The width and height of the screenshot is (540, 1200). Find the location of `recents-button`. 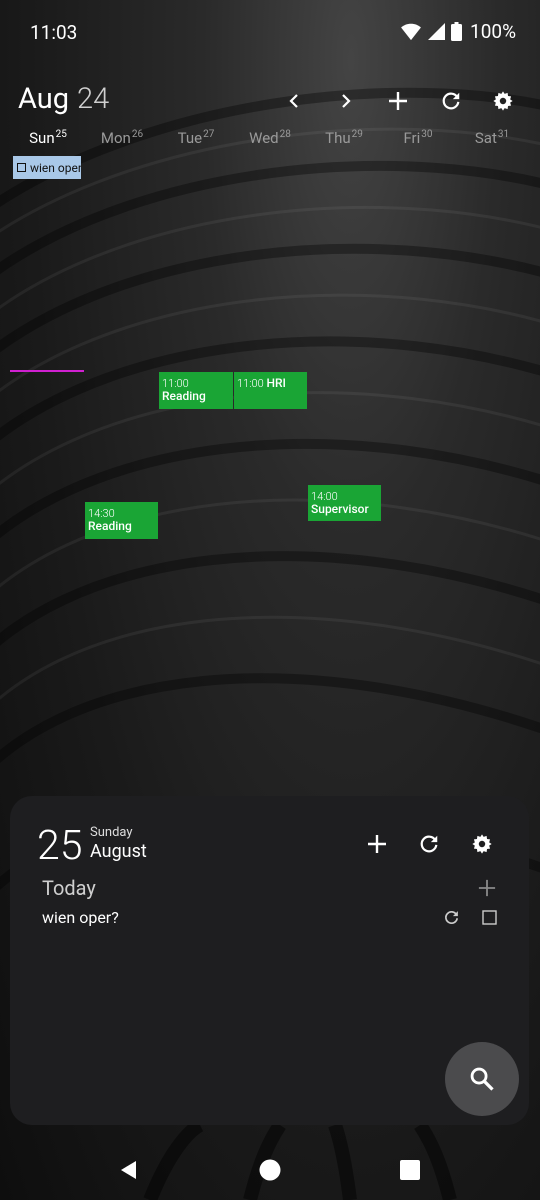

recents-button is located at coordinates (410, 1170).